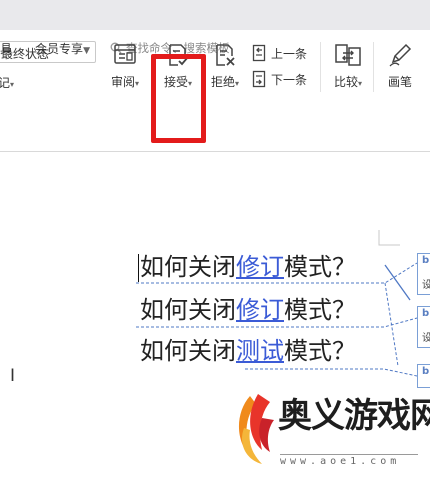 The height and width of the screenshot is (477, 430). What do you see at coordinates (349, 461) in the screenshot?
I see `watermark-url: www.aoe1.com` at bounding box center [349, 461].